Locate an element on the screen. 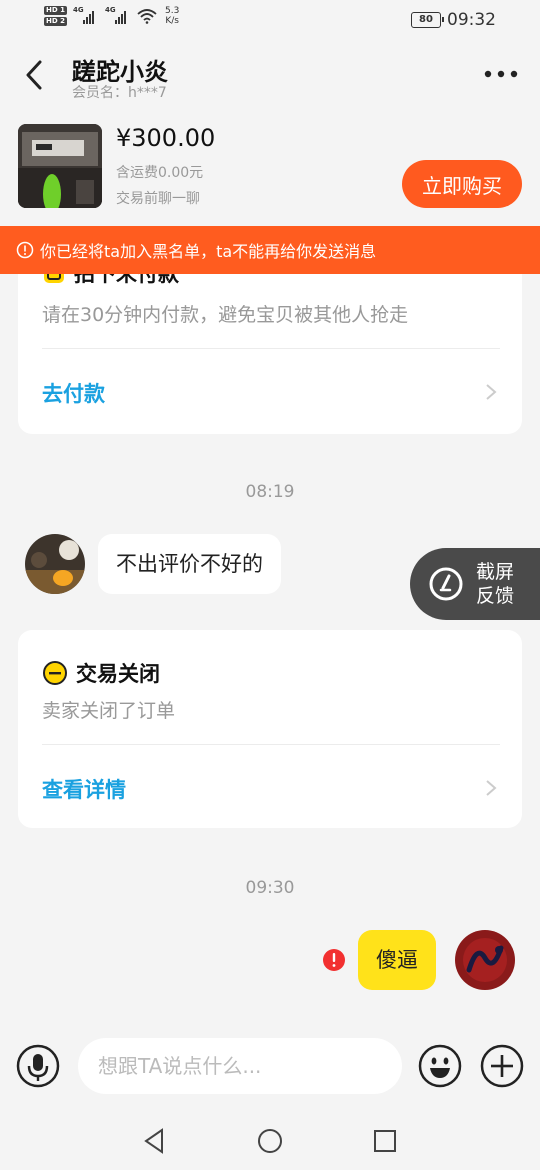 The width and height of the screenshot is (540, 1170). card-description: 卖家关闭了订单 is located at coordinates (109, 711).